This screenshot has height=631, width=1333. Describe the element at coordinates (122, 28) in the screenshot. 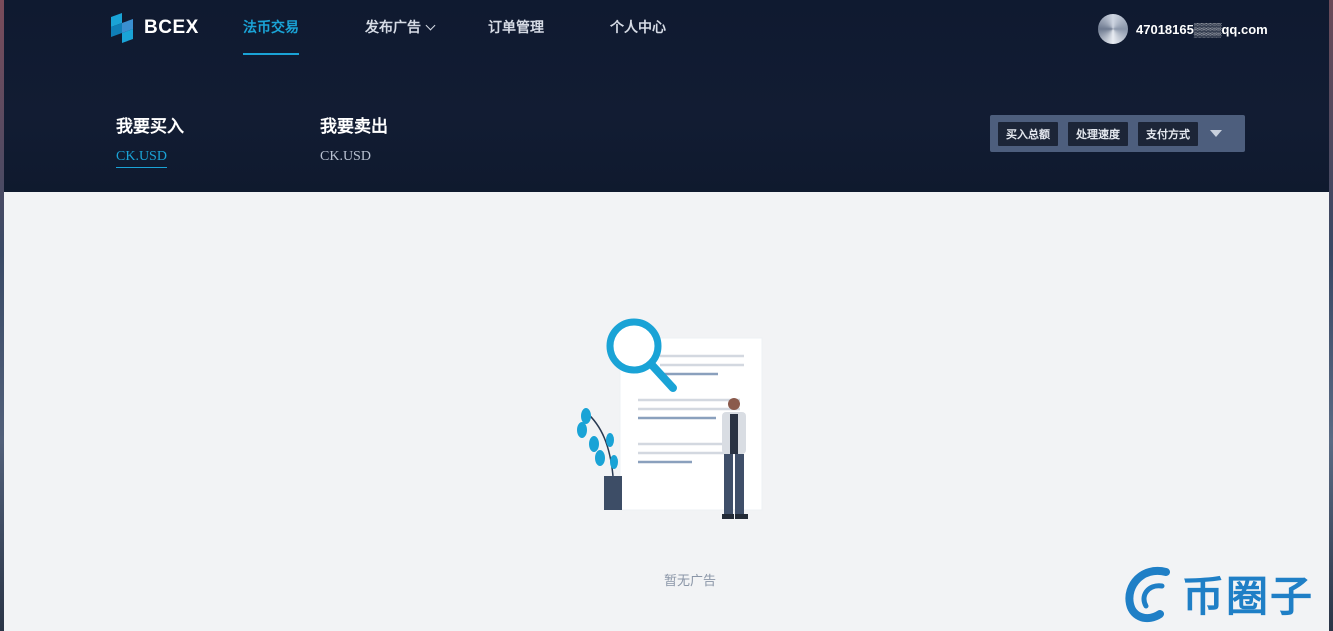

I see `bcex-logo-icon` at that location.